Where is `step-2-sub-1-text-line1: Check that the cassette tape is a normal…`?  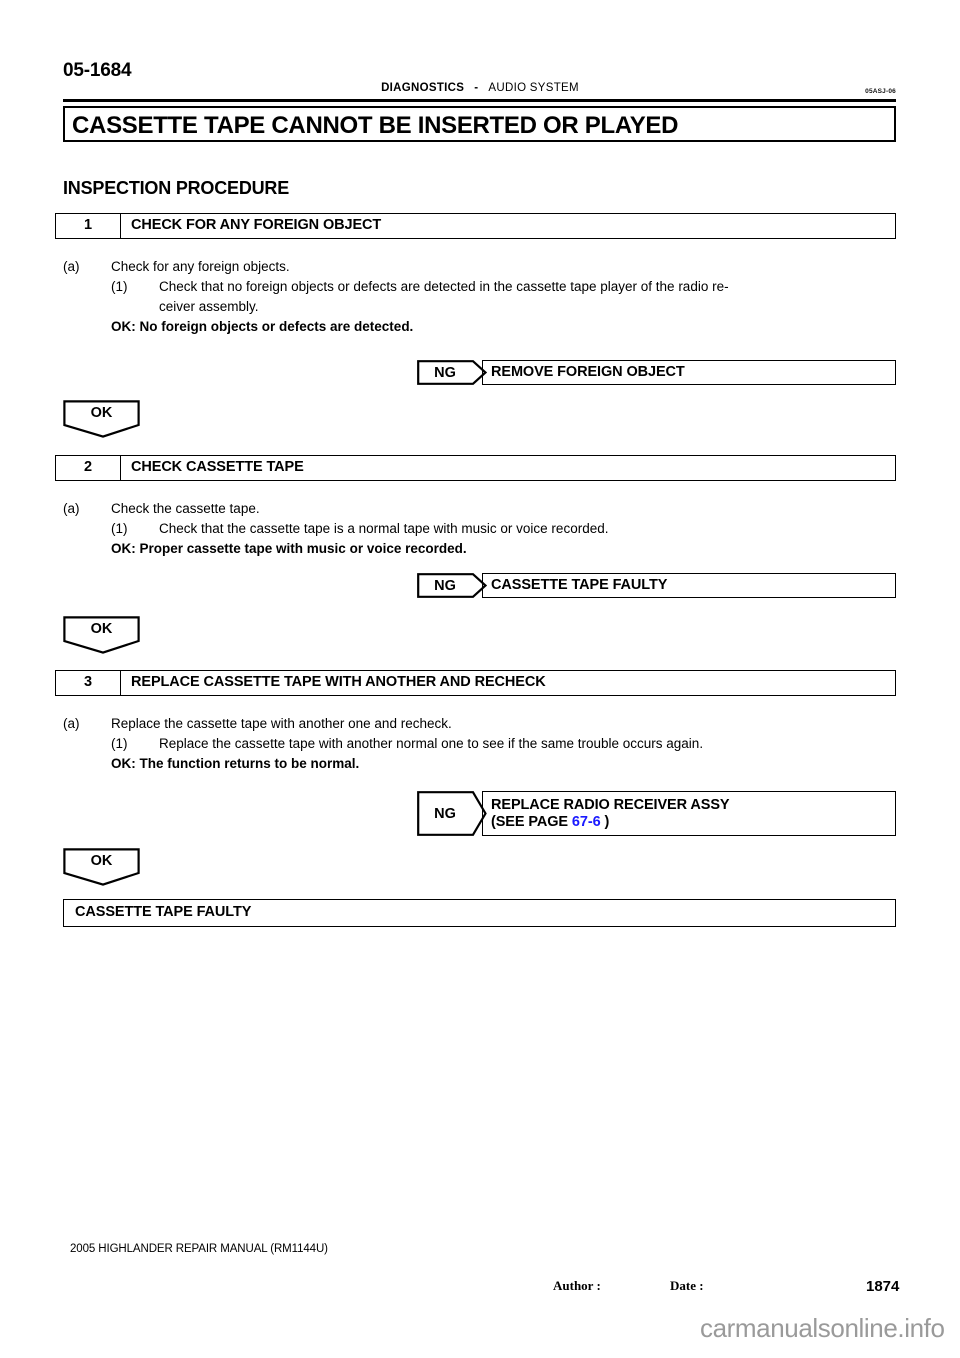 step-2-sub-1-text-line1: Check that the cassette tape is a normal… is located at coordinates (384, 528).